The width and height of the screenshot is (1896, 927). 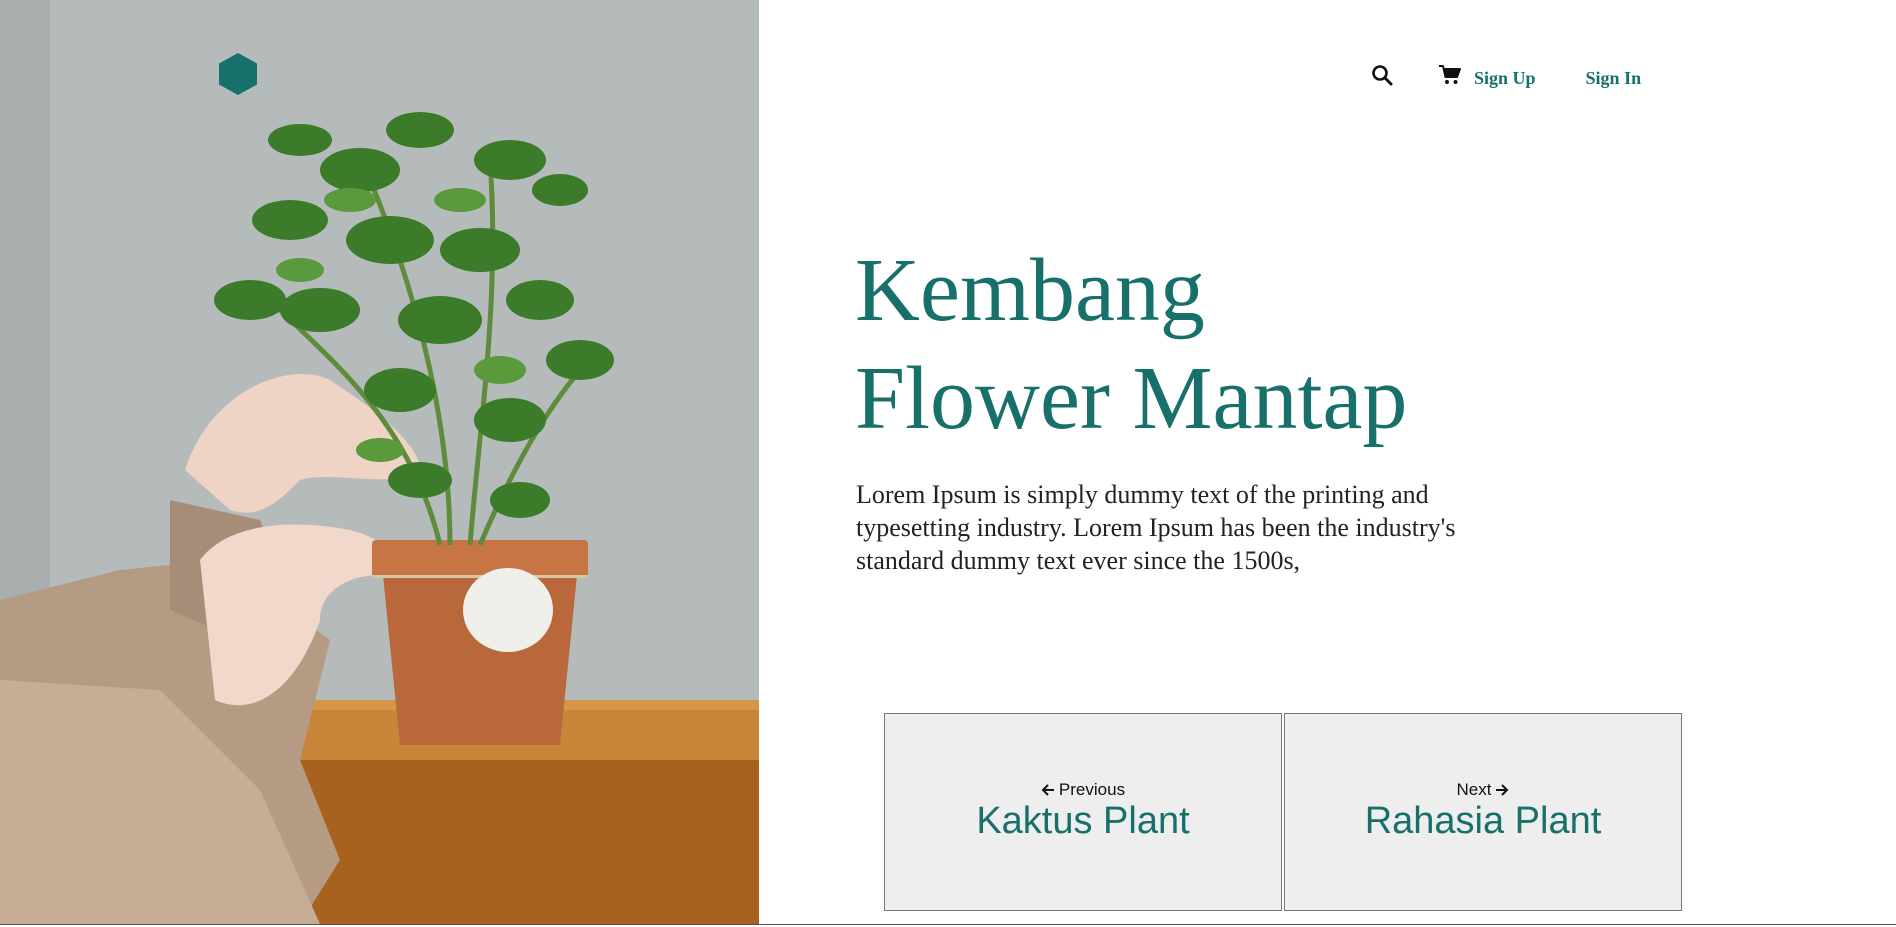 I want to click on sign-in-link: Sign In, so click(x=1614, y=78).